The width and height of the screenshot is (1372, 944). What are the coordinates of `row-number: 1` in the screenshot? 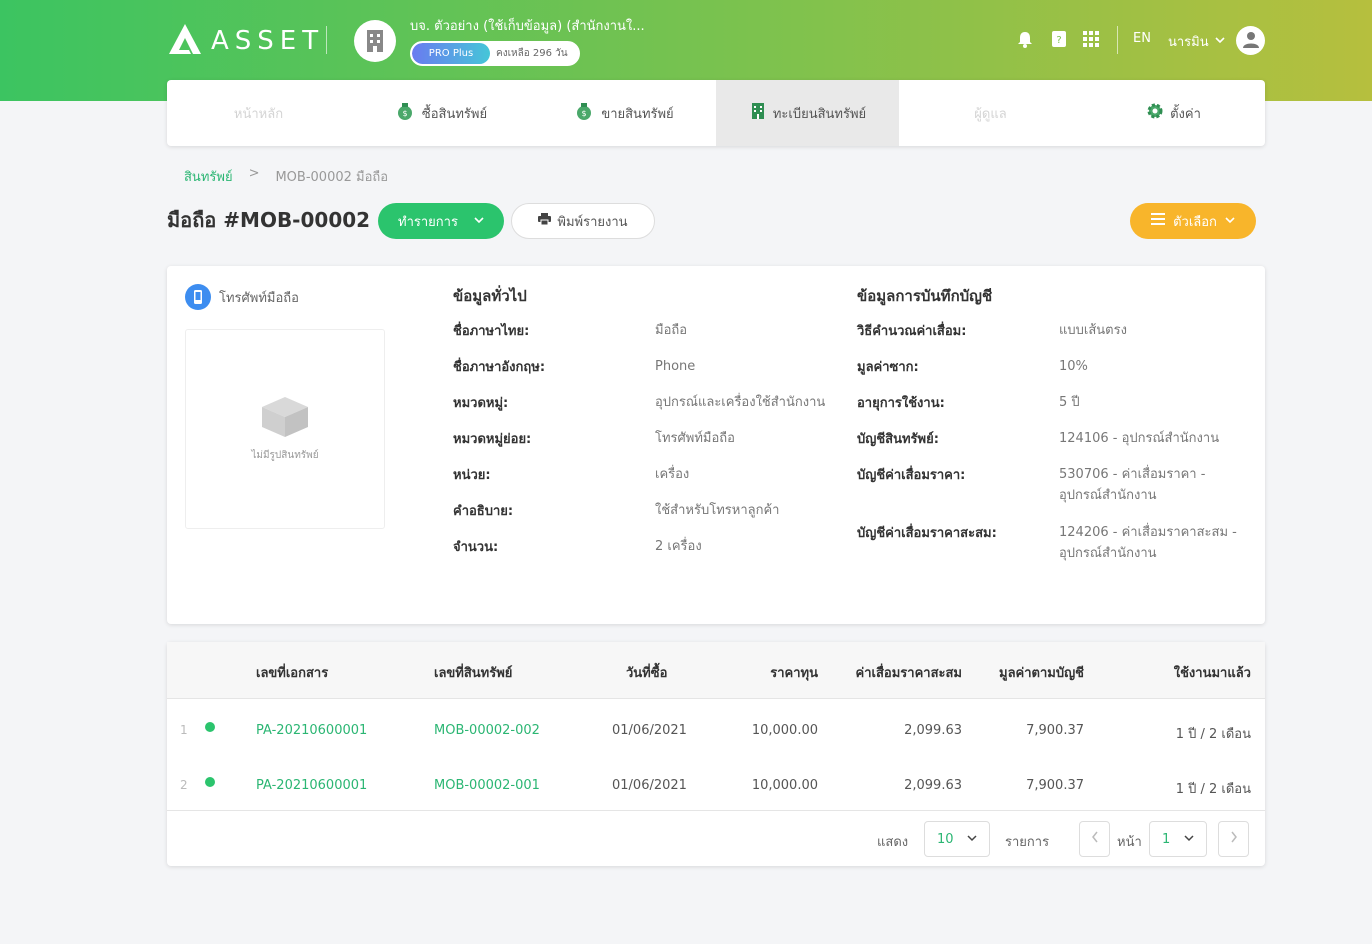 It's located at (184, 730).